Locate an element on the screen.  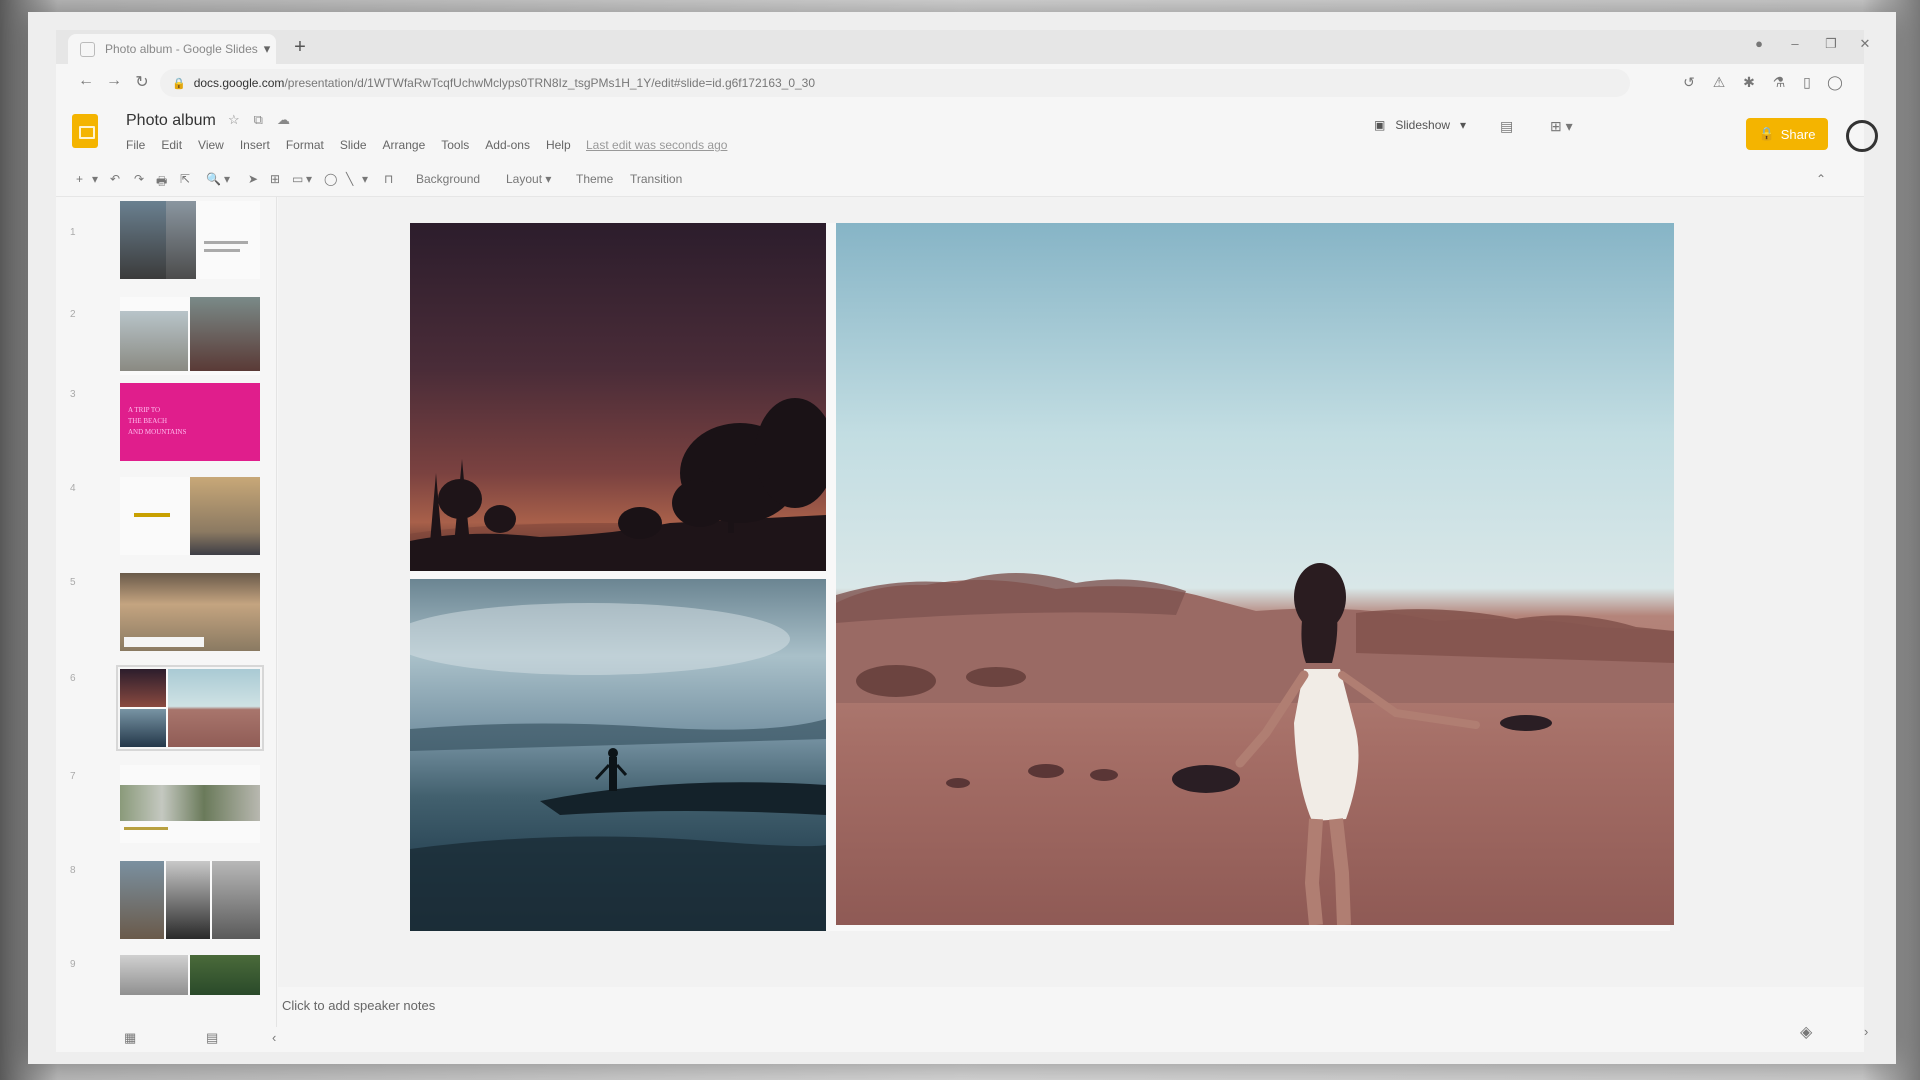
tab-dropdown-icon: ▾ is located at coordinates (267, 49).